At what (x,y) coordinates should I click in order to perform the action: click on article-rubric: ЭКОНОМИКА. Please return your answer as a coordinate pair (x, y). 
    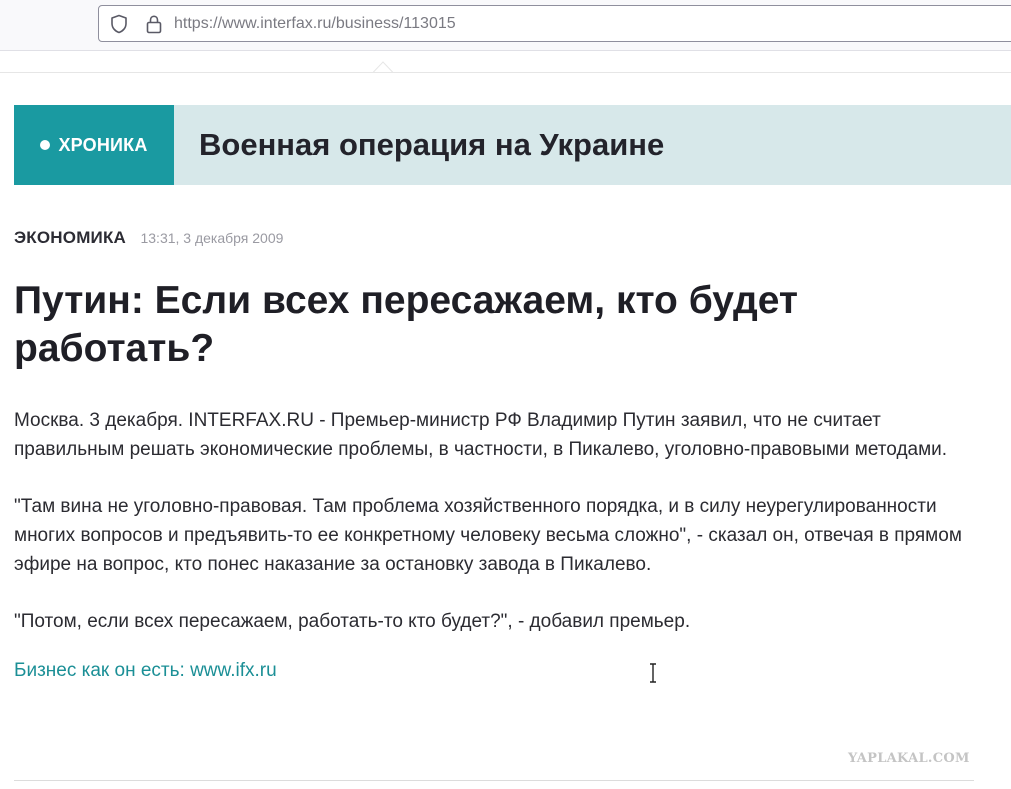
    Looking at the image, I should click on (70, 237).